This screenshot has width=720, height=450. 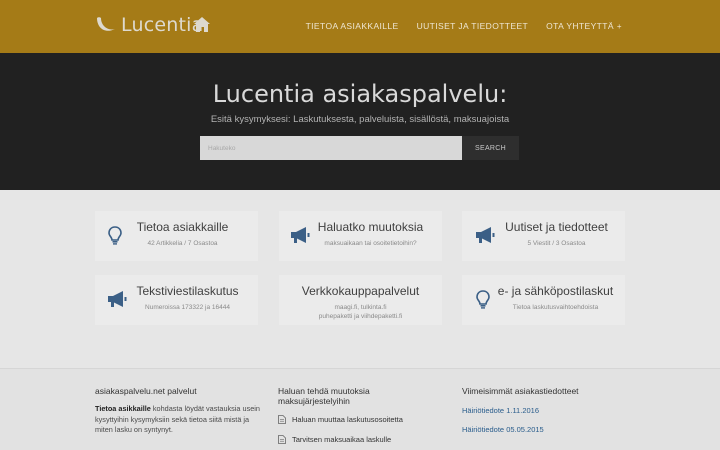 What do you see at coordinates (580, 26) in the screenshot?
I see `nav-ota-yhteytta-label: OTA YHTEYTTÄ` at bounding box center [580, 26].